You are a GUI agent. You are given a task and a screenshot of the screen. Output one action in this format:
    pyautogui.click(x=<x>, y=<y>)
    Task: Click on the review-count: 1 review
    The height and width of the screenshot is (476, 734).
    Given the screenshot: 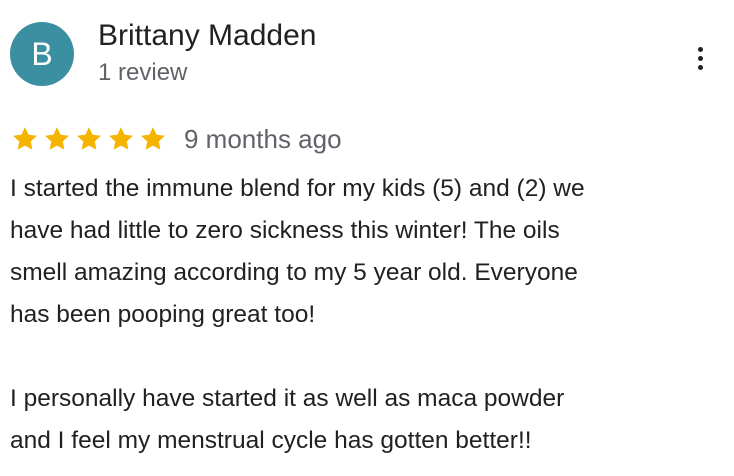 What is the action you would take?
    pyautogui.click(x=143, y=72)
    